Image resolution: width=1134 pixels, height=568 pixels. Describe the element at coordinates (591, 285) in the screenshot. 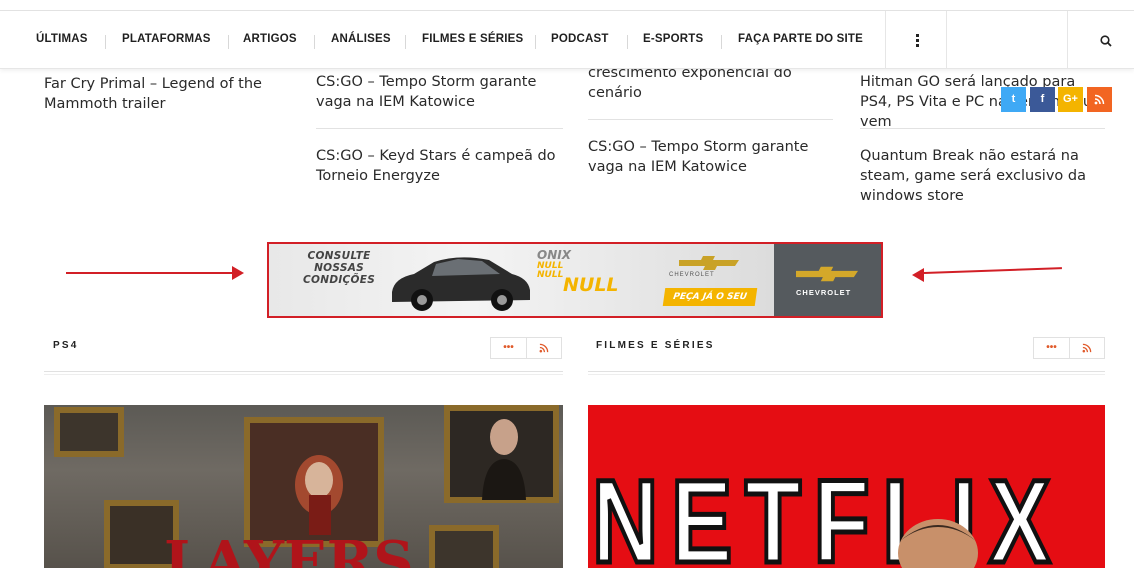

I see `ad-model-big: NULL` at that location.